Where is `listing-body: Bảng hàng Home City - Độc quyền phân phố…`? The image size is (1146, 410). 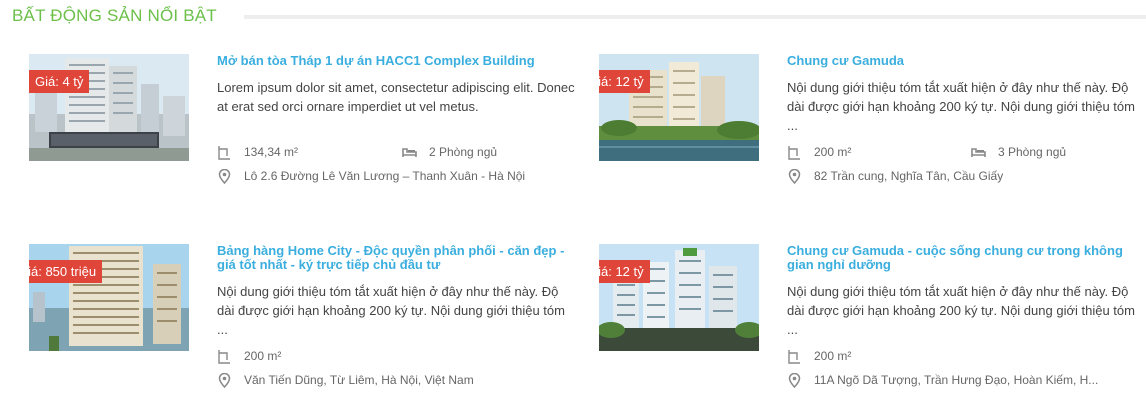 listing-body: Bảng hàng Home City - Độc quyền phân phố… is located at coordinates (397, 316).